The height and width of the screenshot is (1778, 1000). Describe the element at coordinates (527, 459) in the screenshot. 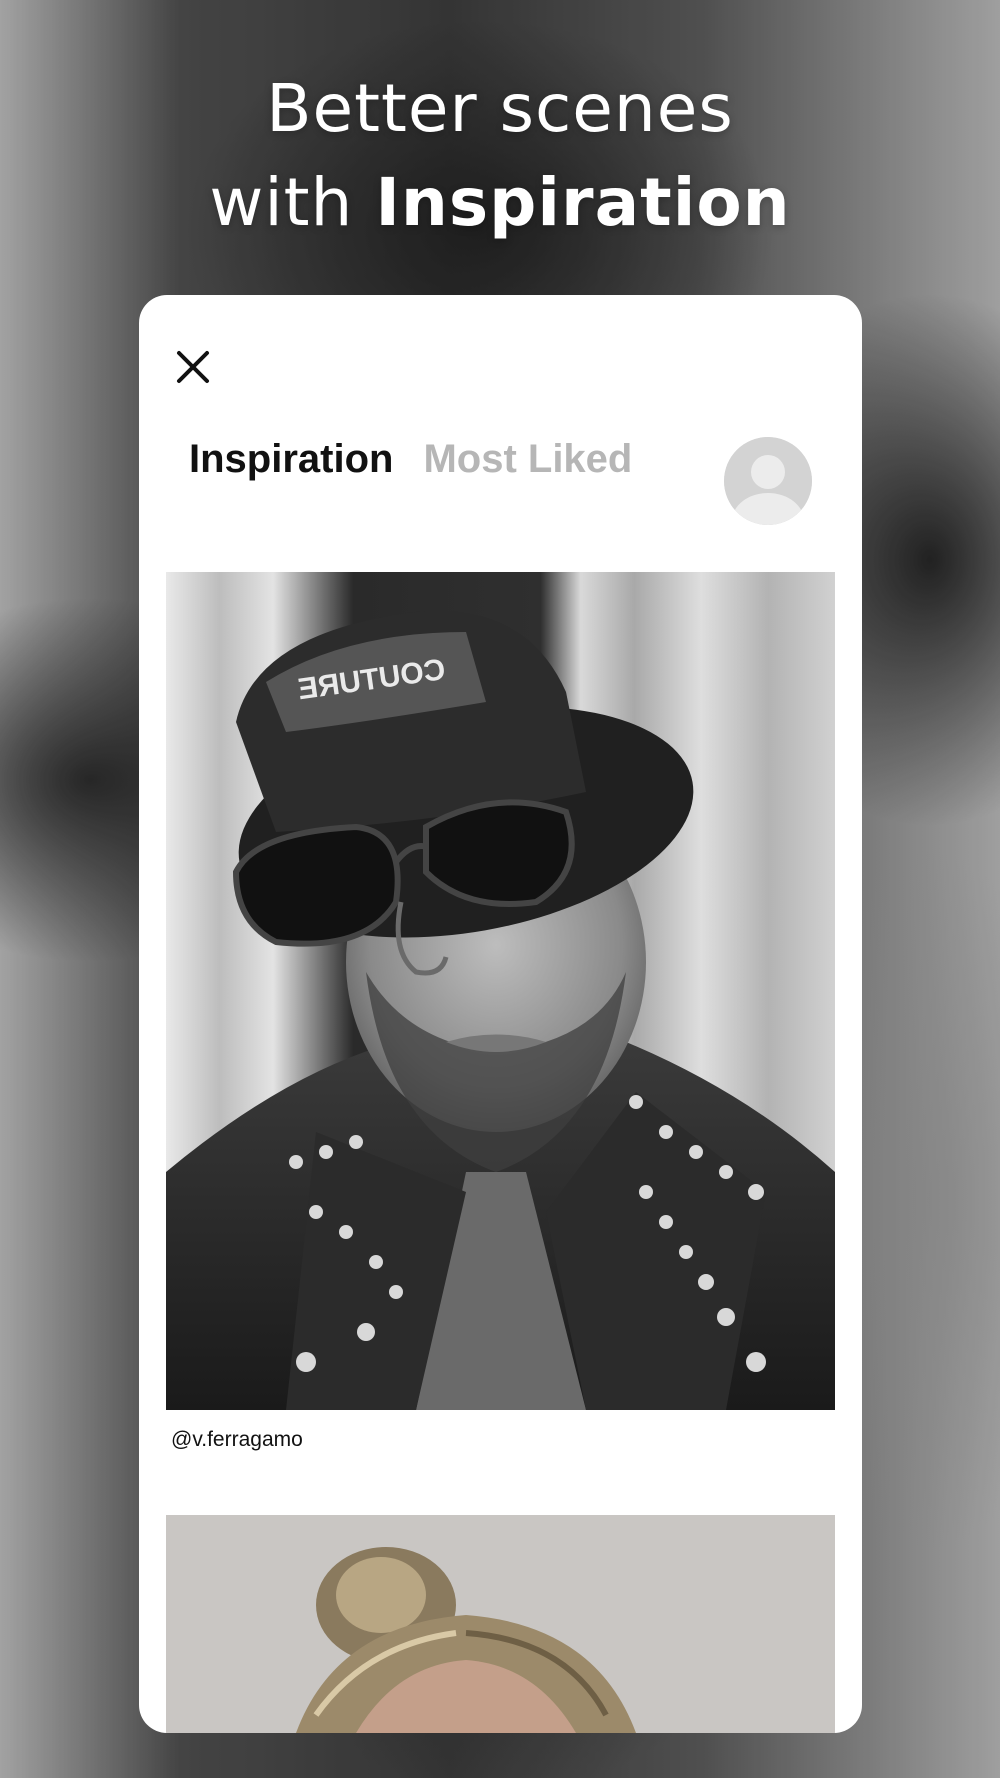

I see `tab-most-liked: Most Liked` at that location.